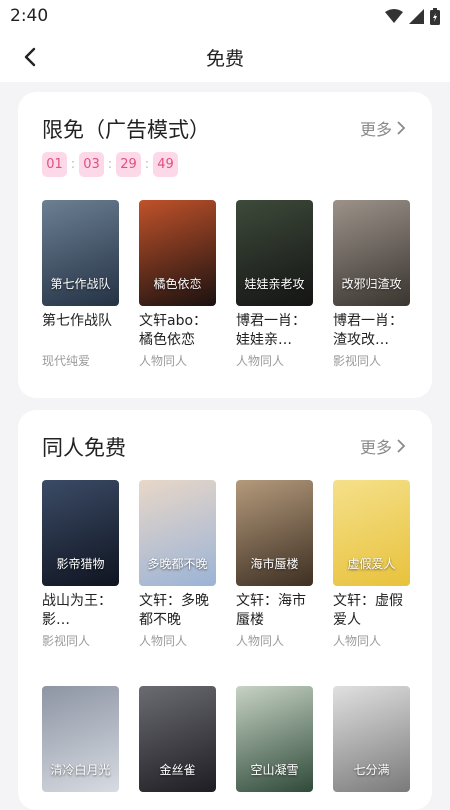  Describe the element at coordinates (84, 448) in the screenshot. I see `section-title: 同人免费` at that location.